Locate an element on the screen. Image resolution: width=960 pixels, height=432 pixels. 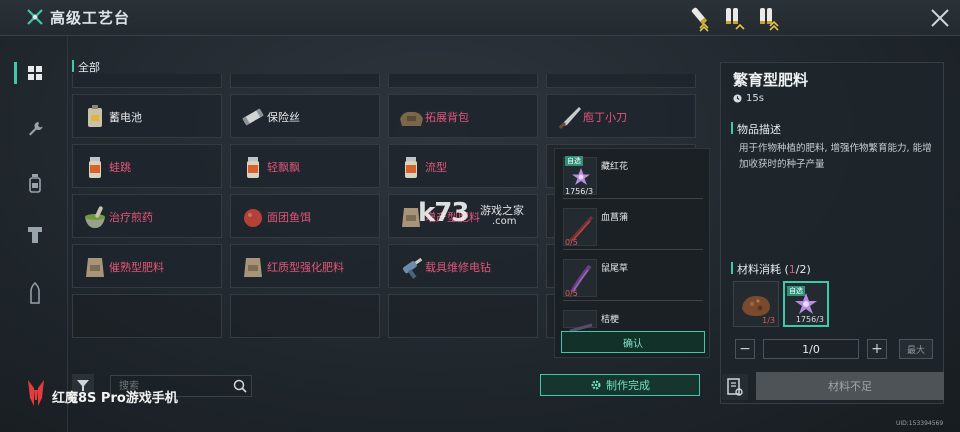
recipe-name: 保险丝 is located at coordinates (283, 117).